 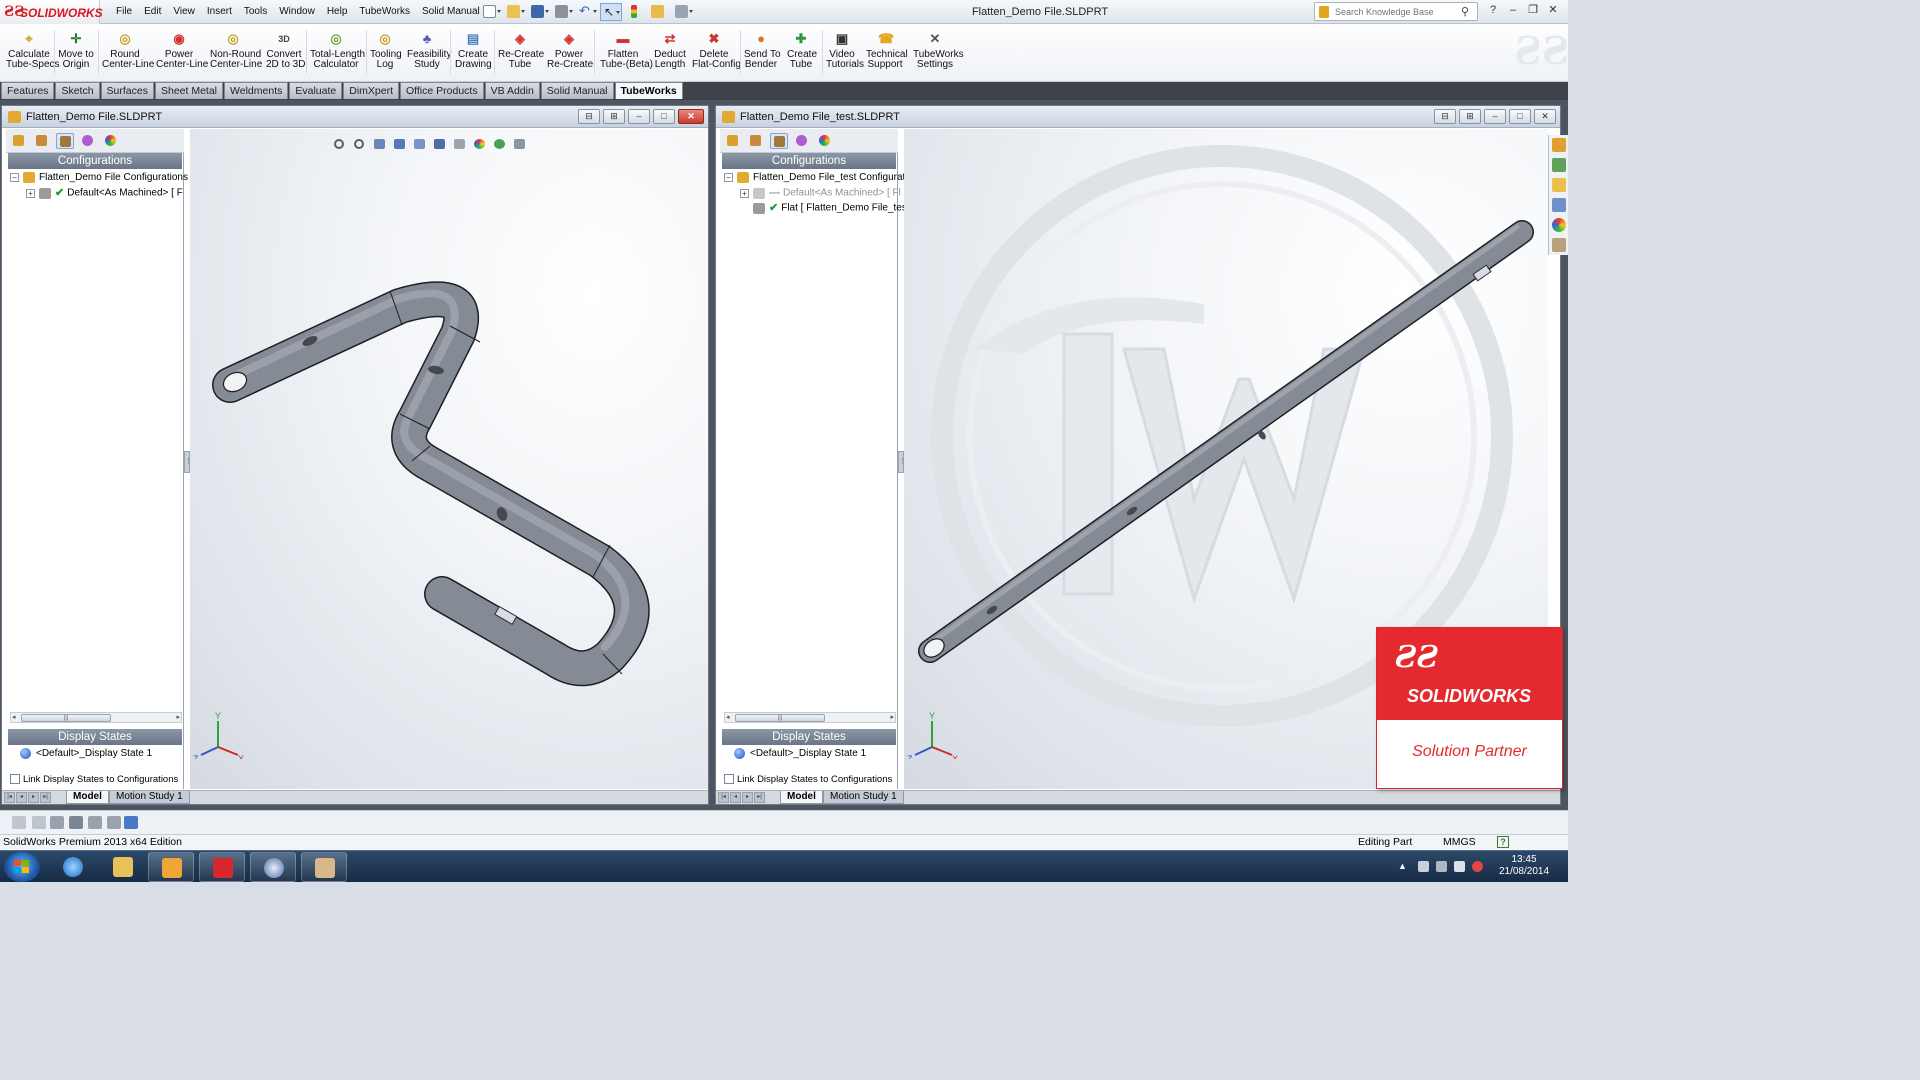 I want to click on new-document-button, so click(x=491, y=12).